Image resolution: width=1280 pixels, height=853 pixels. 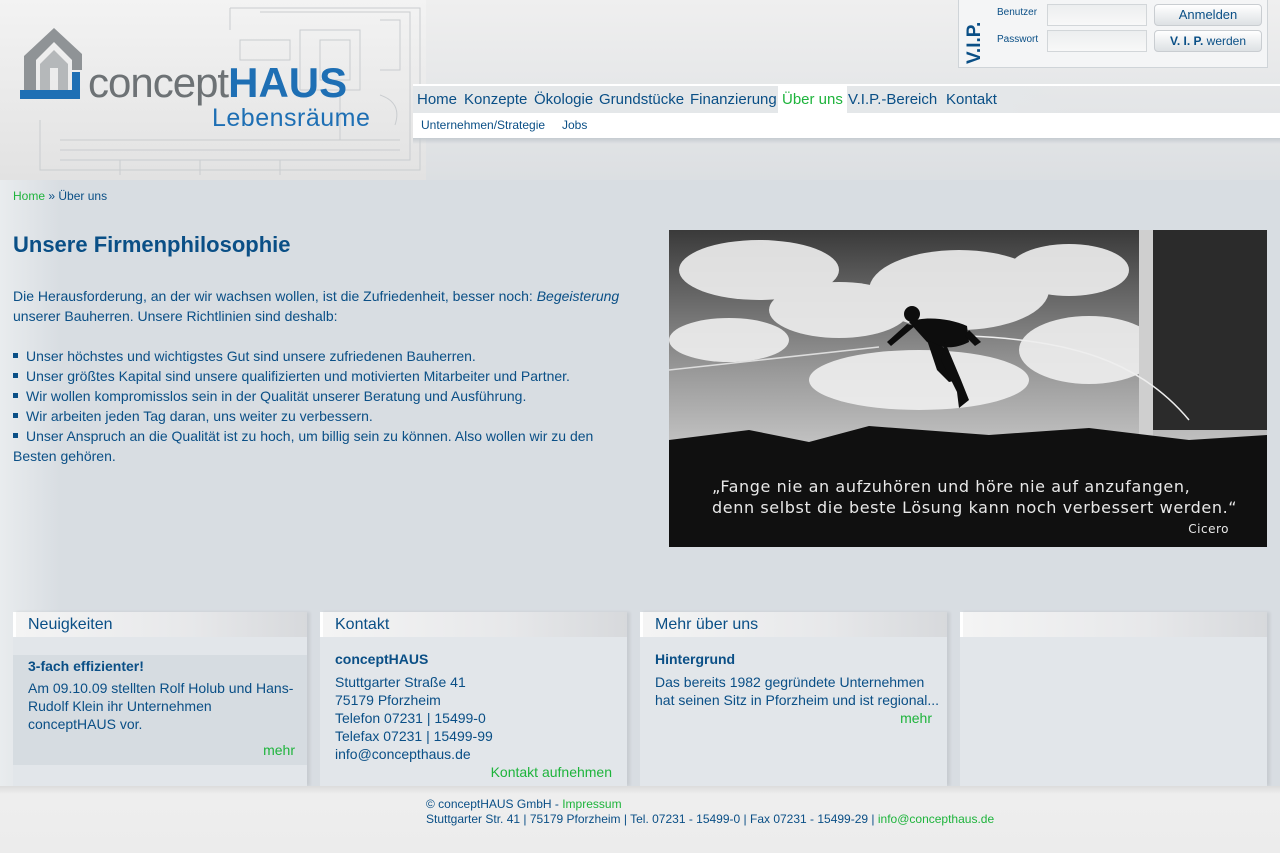 I want to click on nav-item-grundstuecke: Grundstücke, so click(x=641, y=99).